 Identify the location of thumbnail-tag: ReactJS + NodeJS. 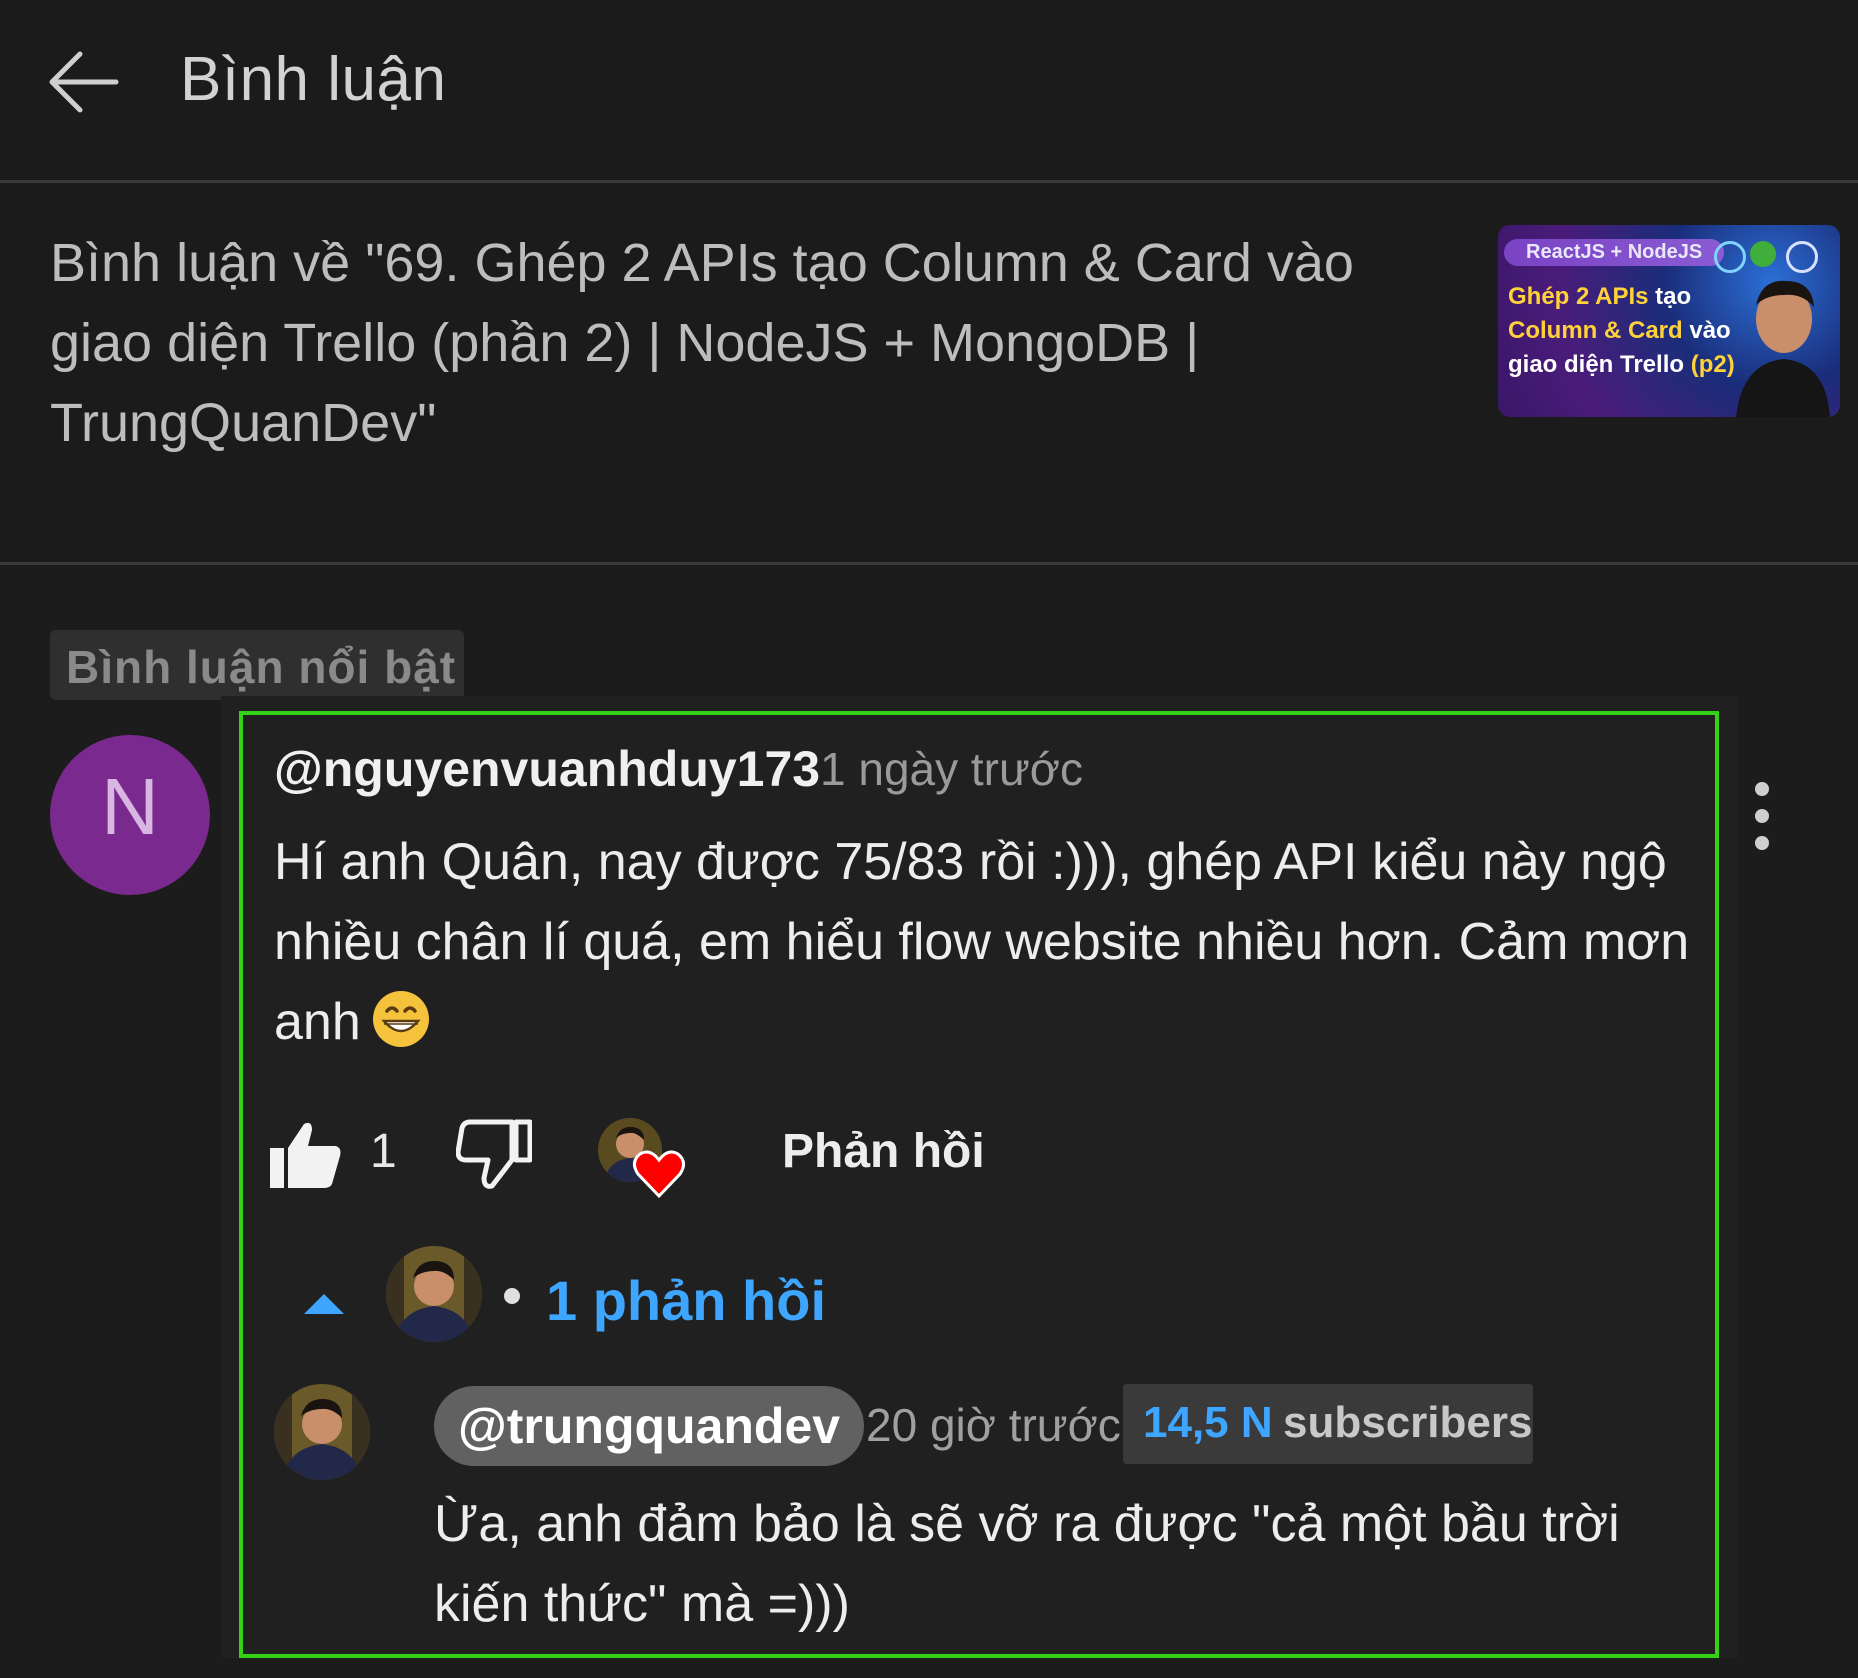
(1614, 252).